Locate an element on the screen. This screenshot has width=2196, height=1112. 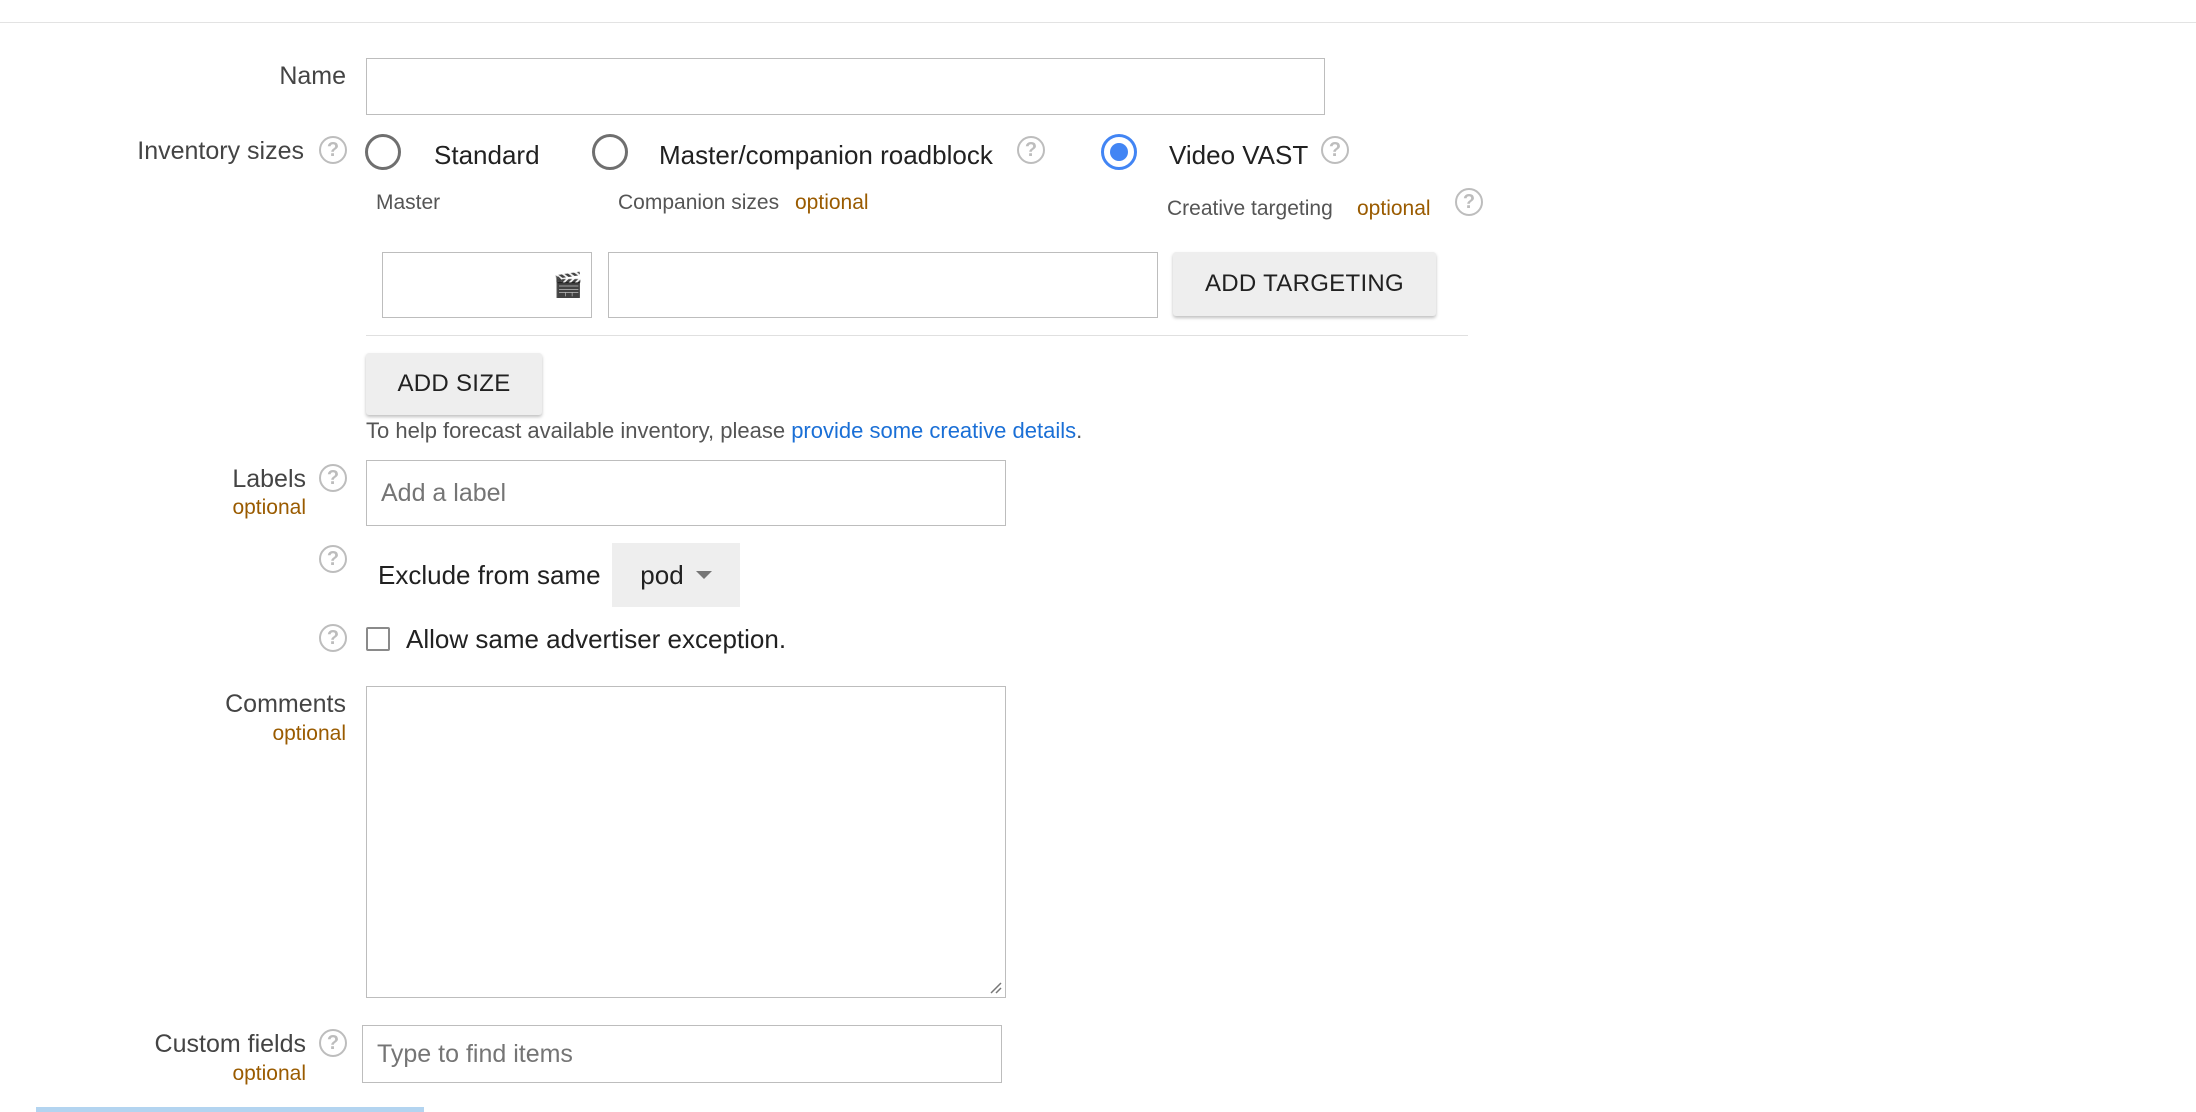
custom-fields-optional-label: optional is located at coordinates (269, 1073).